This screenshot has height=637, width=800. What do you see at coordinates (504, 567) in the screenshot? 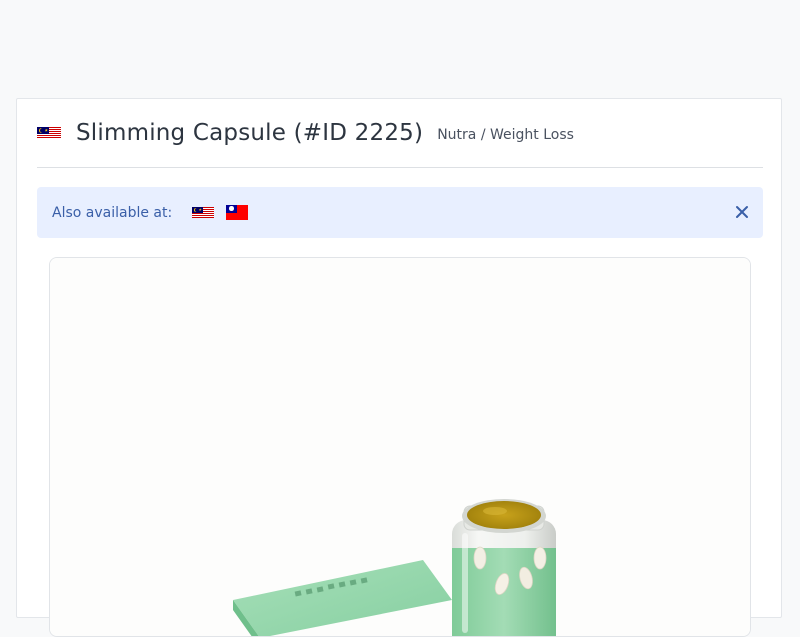
I see `product-bottle` at bounding box center [504, 567].